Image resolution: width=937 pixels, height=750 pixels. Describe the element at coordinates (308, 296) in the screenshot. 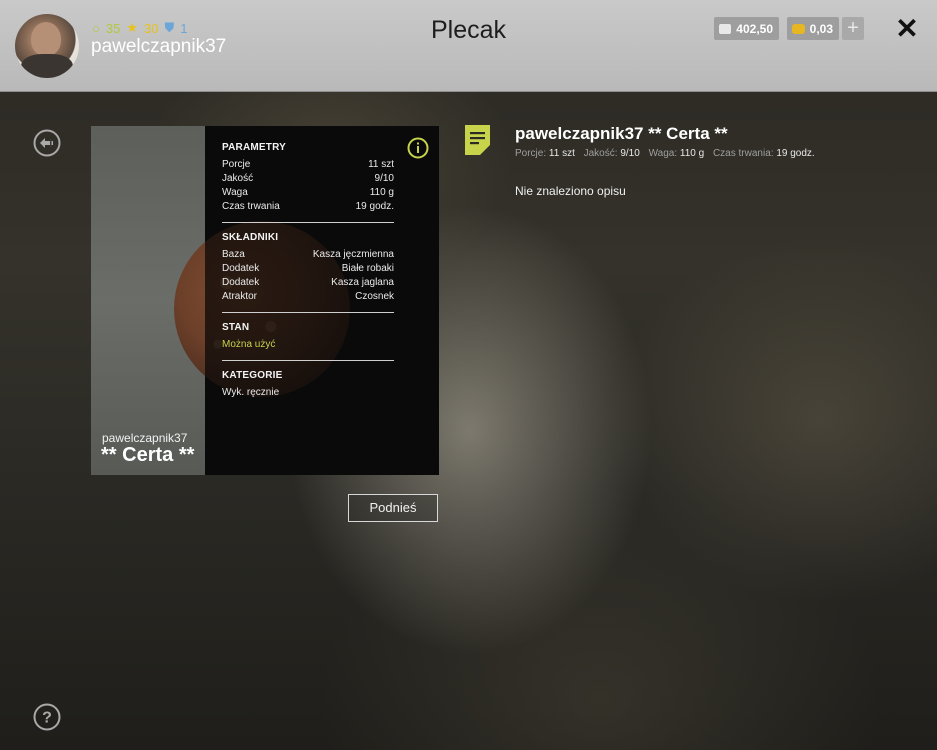

I see `ingredient-row: Atraktor Czosnek` at that location.